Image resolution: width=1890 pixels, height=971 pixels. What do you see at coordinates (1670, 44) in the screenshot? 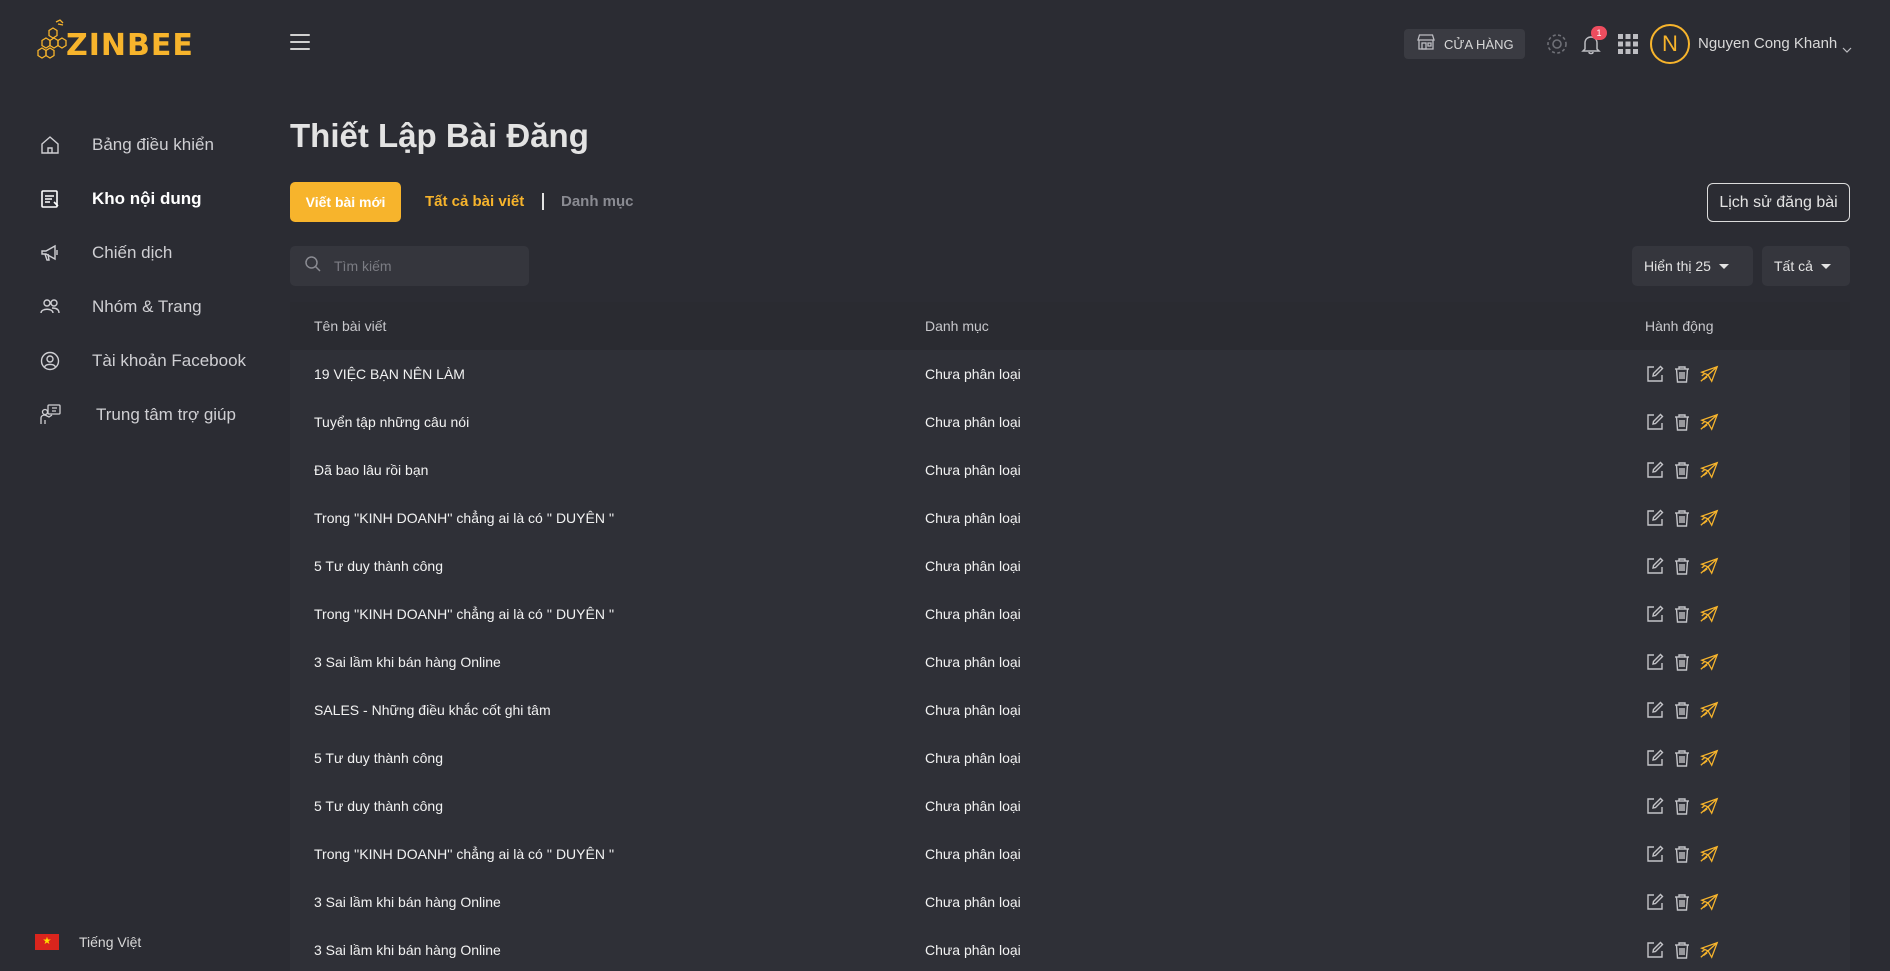
I see `avatar: N` at bounding box center [1670, 44].